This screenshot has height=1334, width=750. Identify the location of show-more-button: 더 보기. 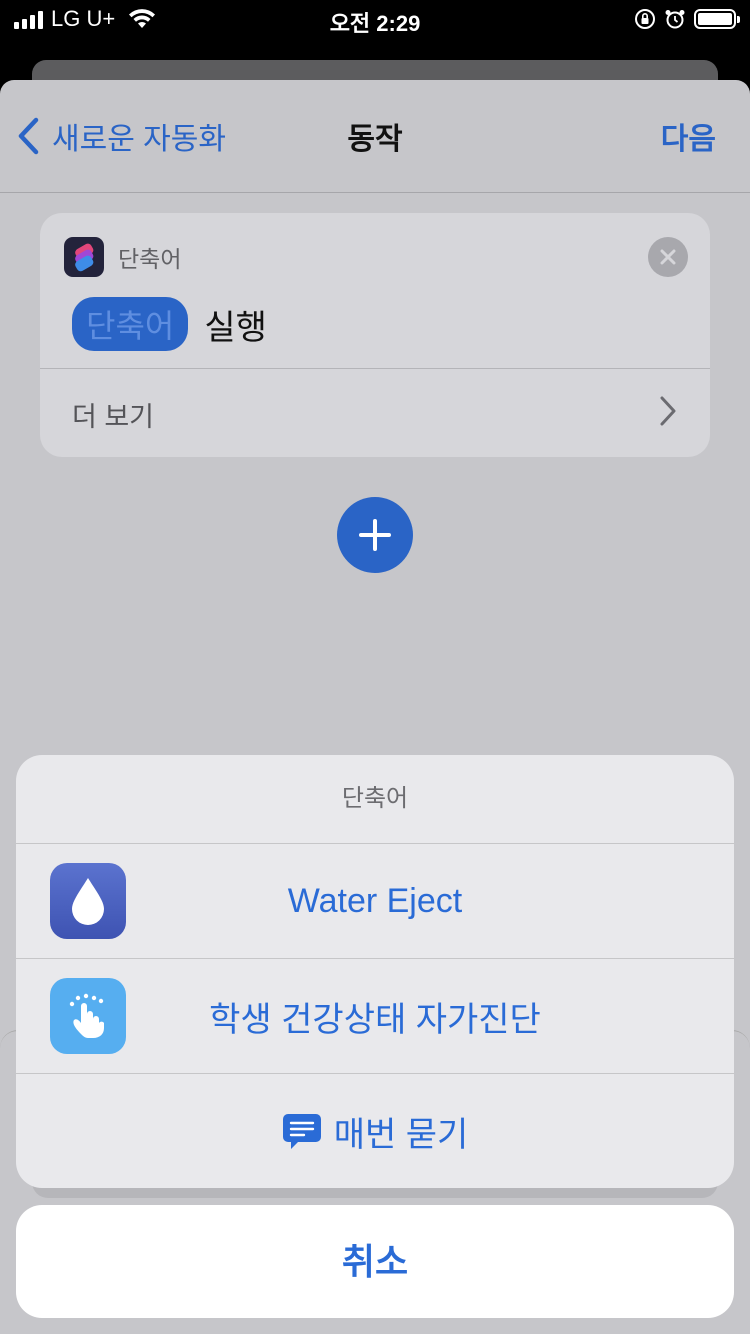
(113, 414).